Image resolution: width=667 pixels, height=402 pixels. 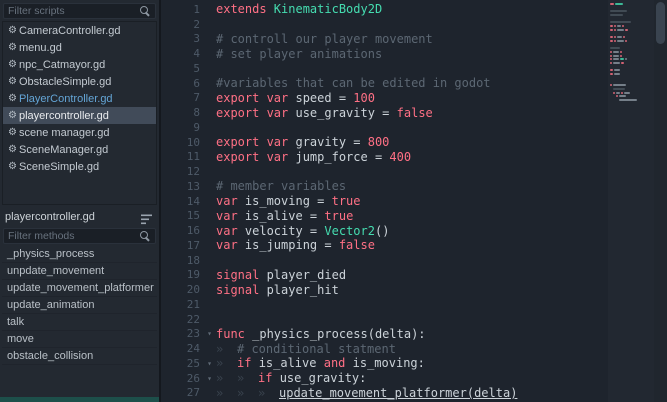 I want to click on code-line: 10 export var gravity = 800, so click(x=384, y=142).